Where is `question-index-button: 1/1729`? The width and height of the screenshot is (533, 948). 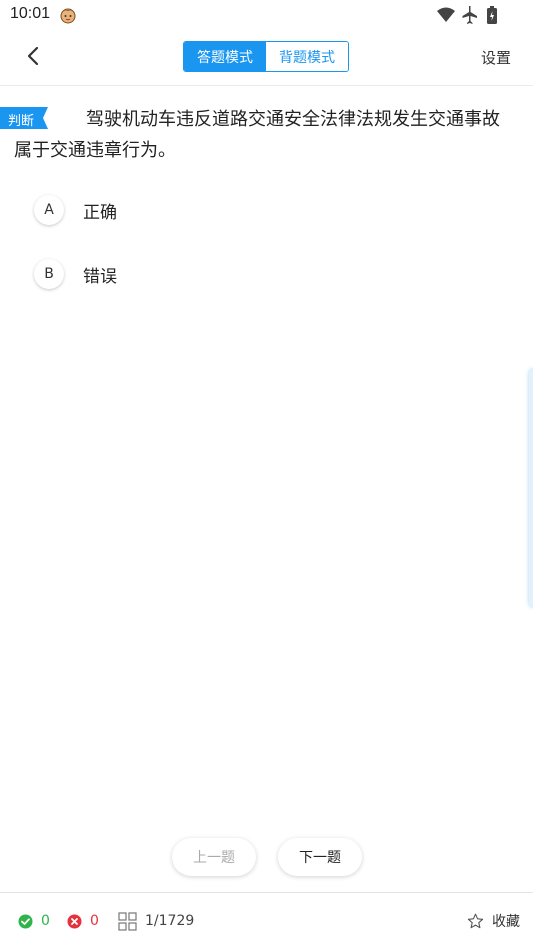 question-index-button: 1/1729 is located at coordinates (156, 921).